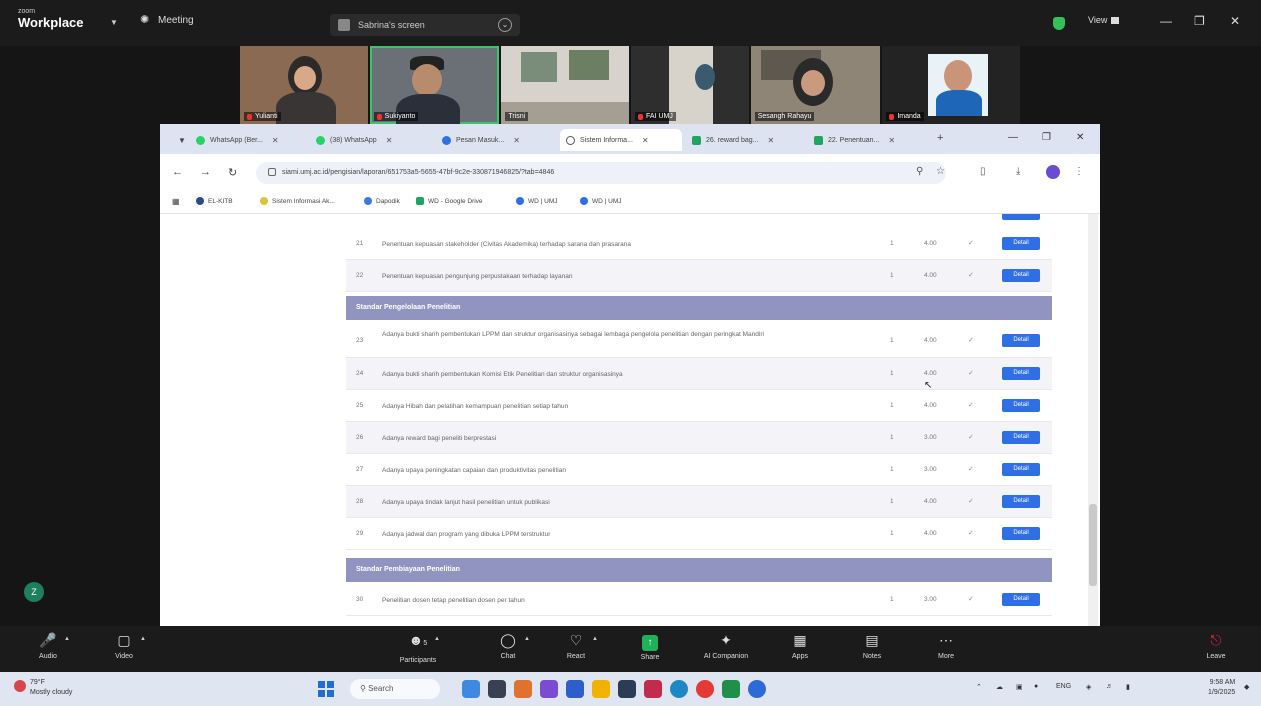 The width and height of the screenshot is (1261, 706). I want to click on participant-tile-active: Sukiyanto, so click(434, 85).